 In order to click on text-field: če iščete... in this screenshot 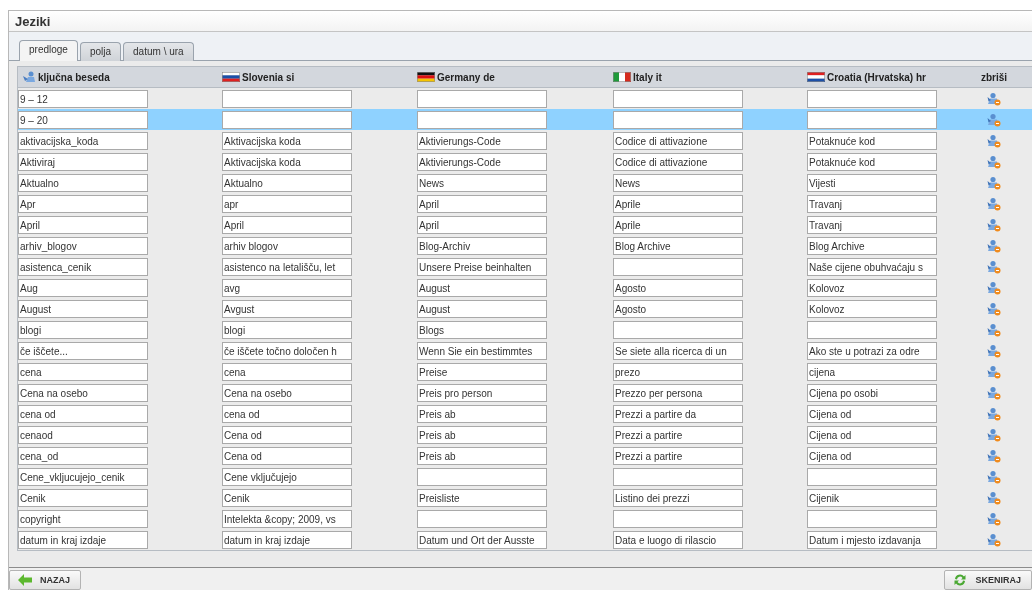, I will do `click(83, 351)`.